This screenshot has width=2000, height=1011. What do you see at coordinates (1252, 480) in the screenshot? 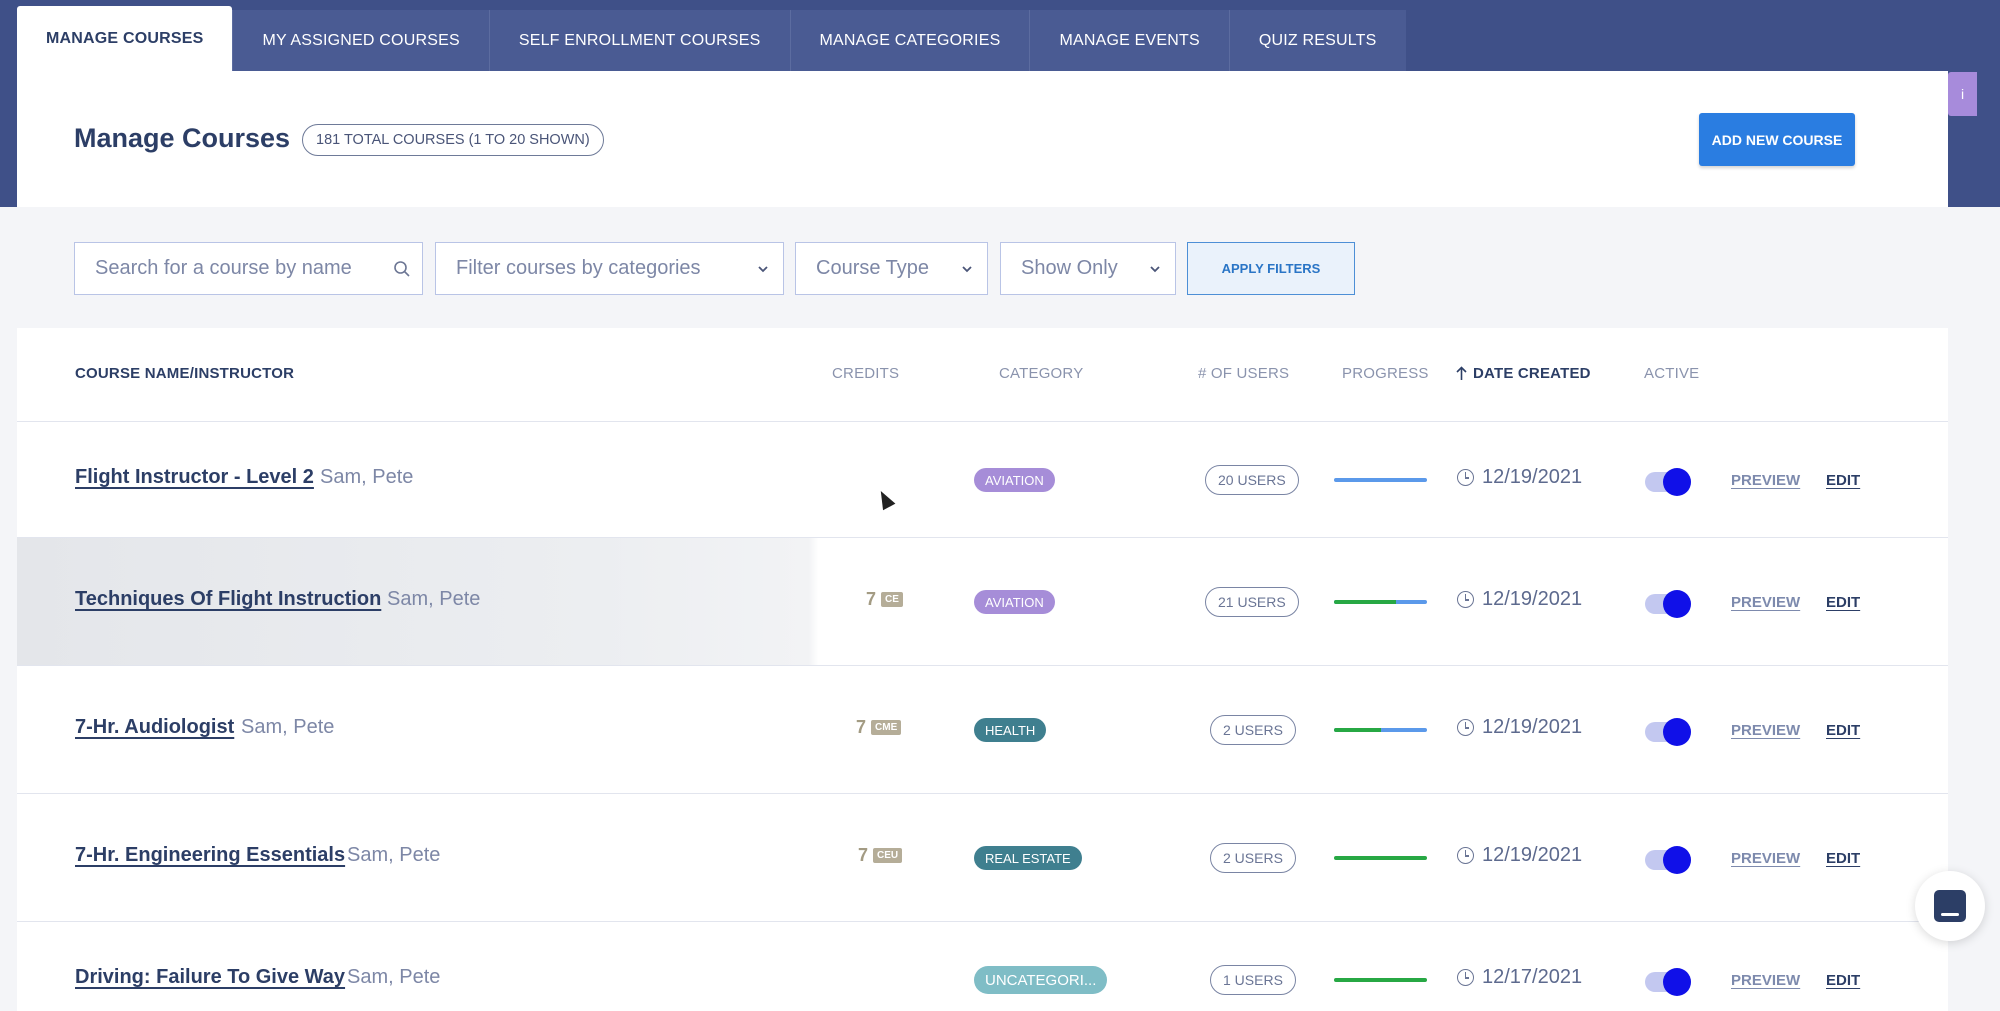
I see `users-count-badge: 20 USERS` at bounding box center [1252, 480].